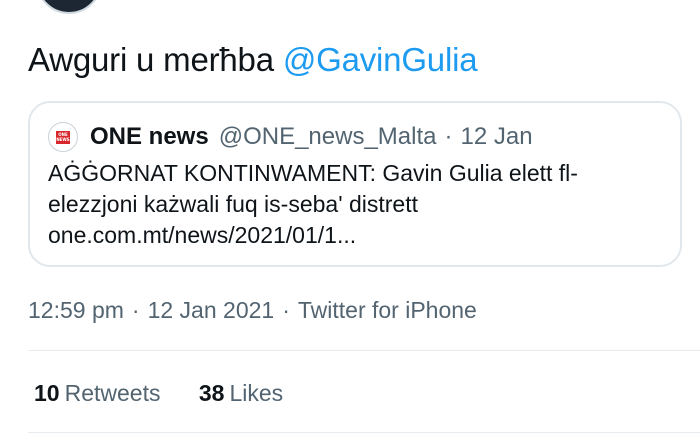  What do you see at coordinates (47, 393) in the screenshot?
I see `retweets-count: 10` at bounding box center [47, 393].